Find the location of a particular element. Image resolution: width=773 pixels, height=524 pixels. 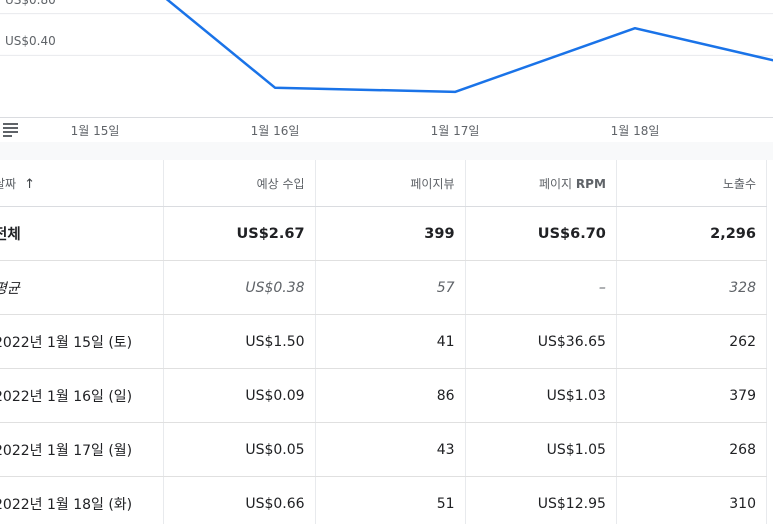

table-row: 2022년 1월 16일 (일) US$0.09 86 US$1.03 379 is located at coordinates (384, 395).